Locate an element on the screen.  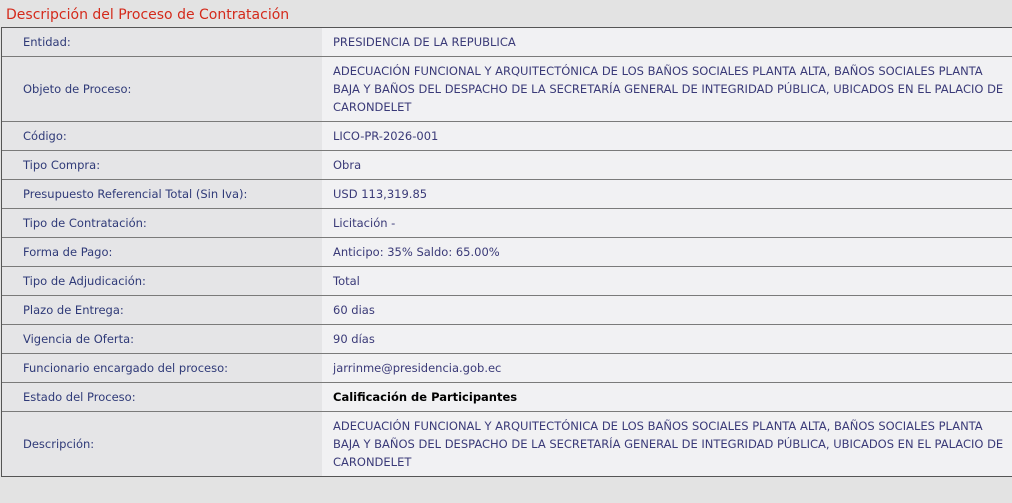
row-plazo-entrega: Plazo de Entrega: 60 dias is located at coordinates (507, 310).